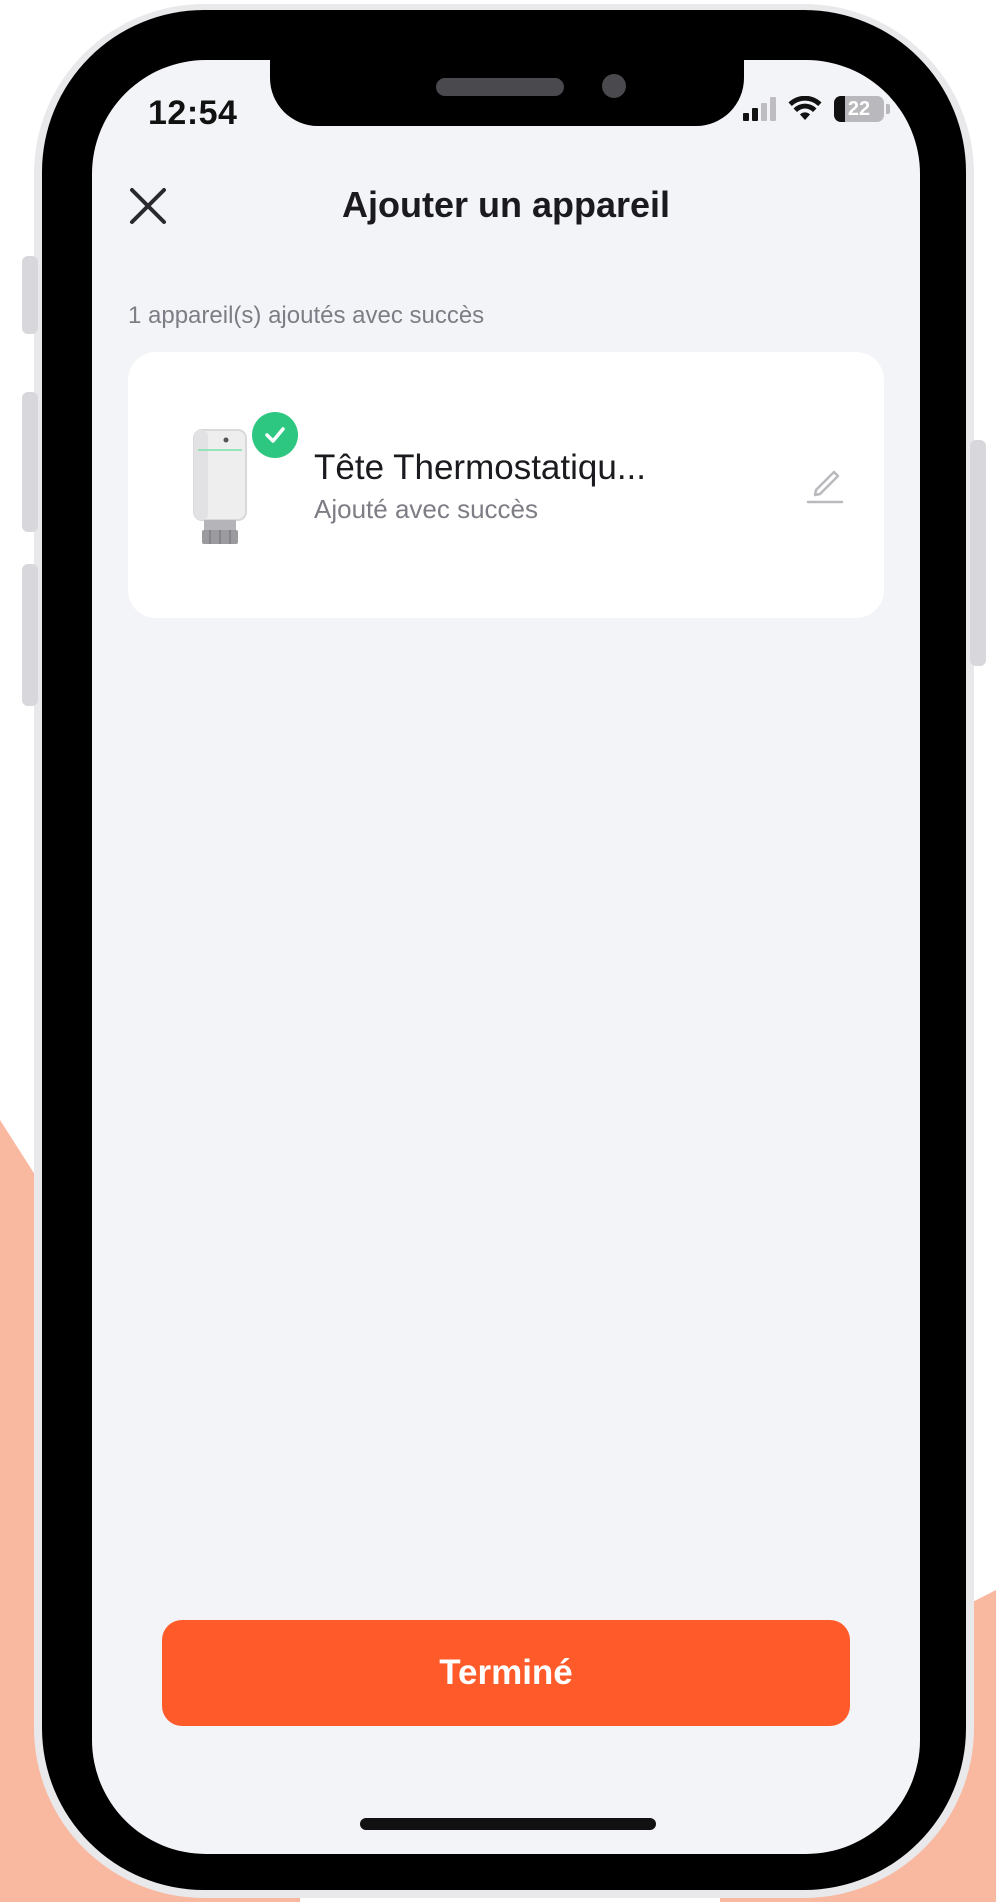  What do you see at coordinates (888, 109) in the screenshot?
I see `battery-cap` at bounding box center [888, 109].